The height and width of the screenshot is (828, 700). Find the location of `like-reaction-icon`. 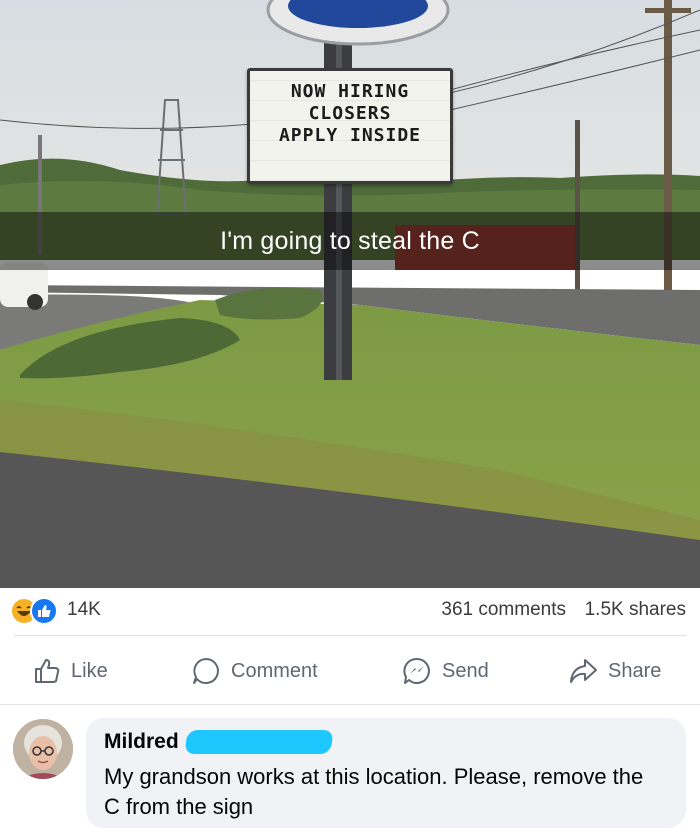

like-reaction-icon is located at coordinates (44, 611).